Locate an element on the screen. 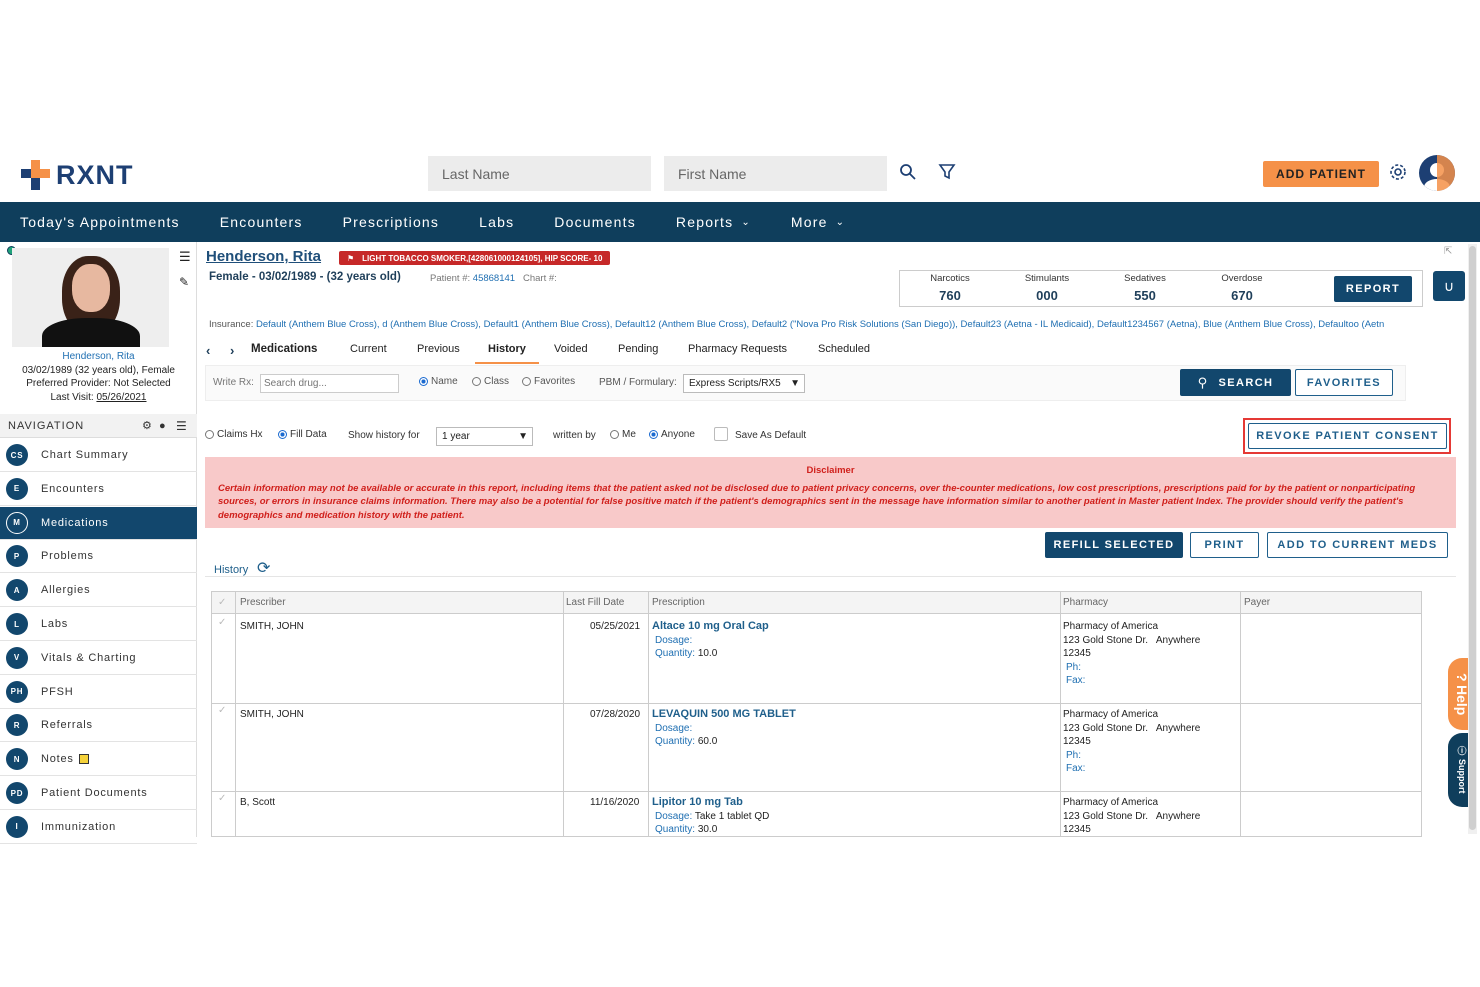  radio-anyone-label: Anyone is located at coordinates (678, 434).